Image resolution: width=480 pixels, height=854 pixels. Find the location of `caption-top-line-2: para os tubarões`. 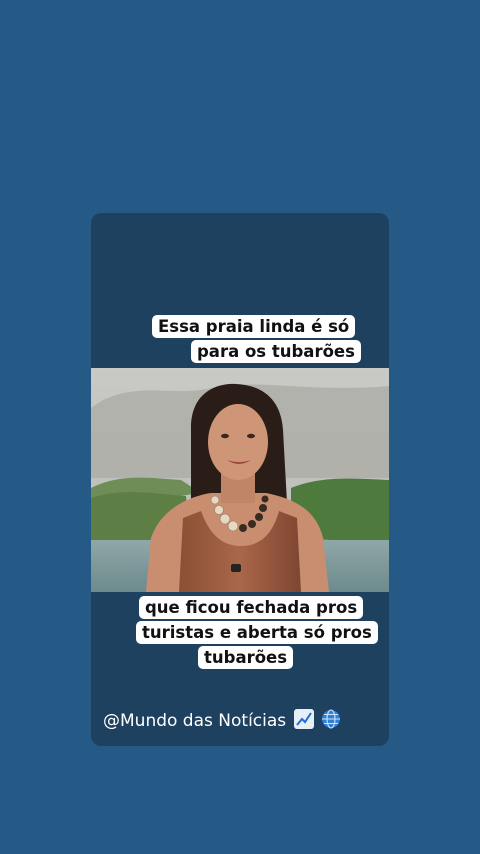

caption-top-line-2: para os tubarões is located at coordinates (276, 351).